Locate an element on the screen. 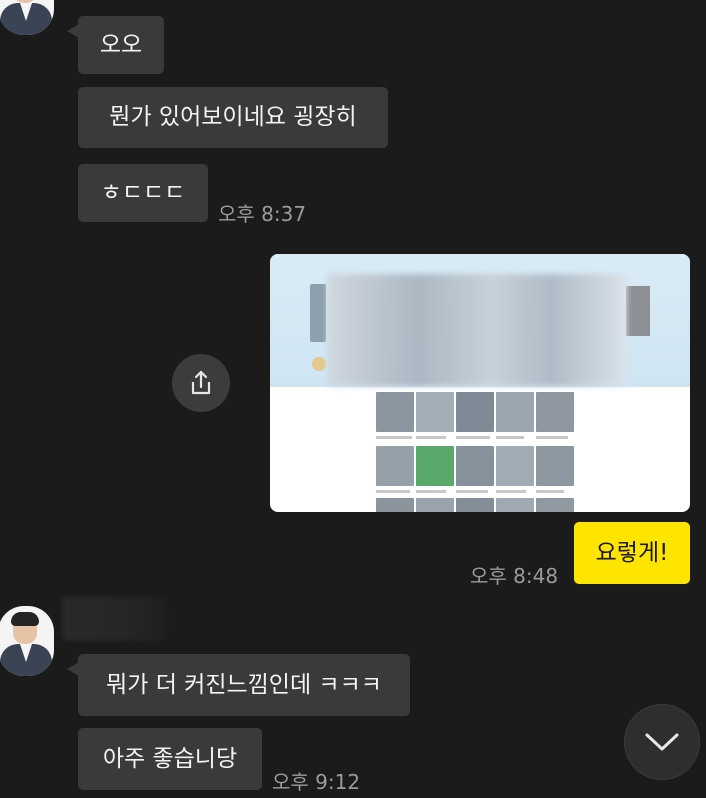 This screenshot has height=798, width=706. message-bubble: 뭔가 있어보이네요 굉장히 is located at coordinates (233, 117).